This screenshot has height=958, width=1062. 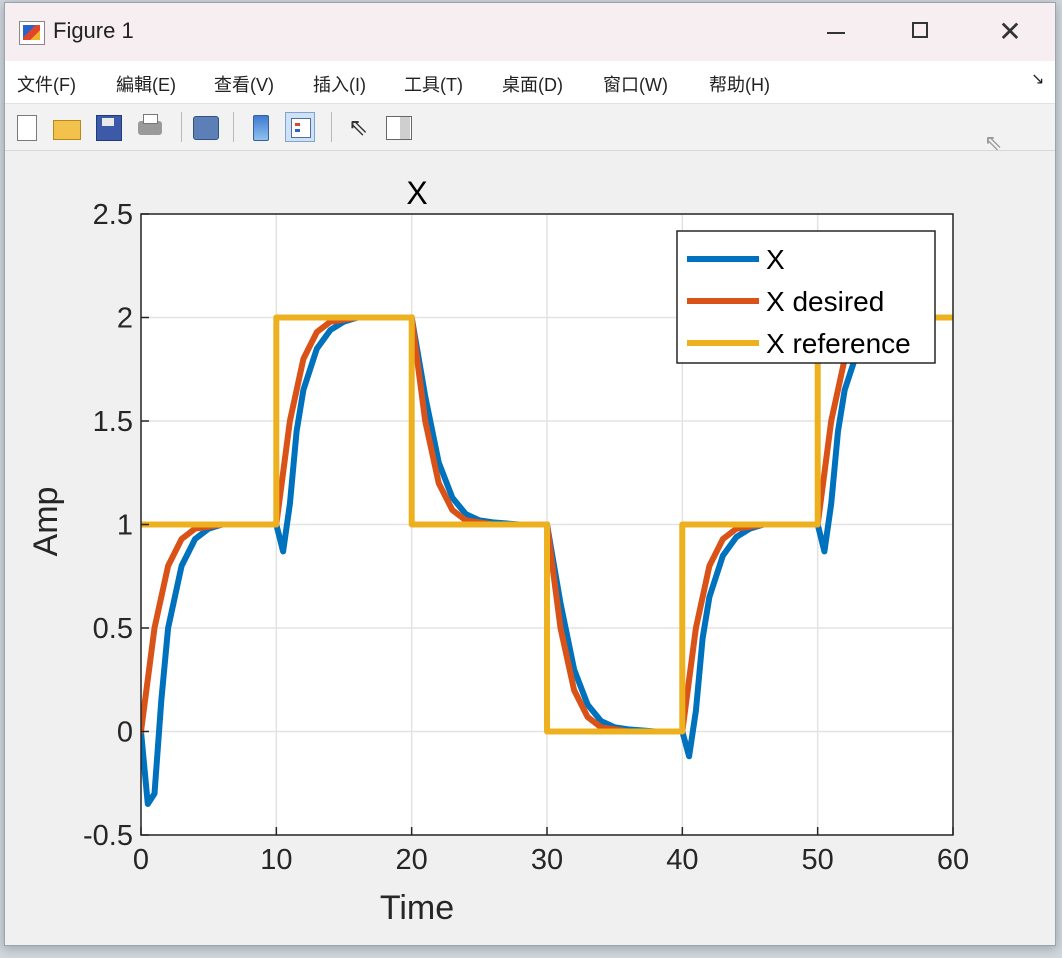 What do you see at coordinates (300, 127) in the screenshot?
I see `insert-legend-icon` at bounding box center [300, 127].